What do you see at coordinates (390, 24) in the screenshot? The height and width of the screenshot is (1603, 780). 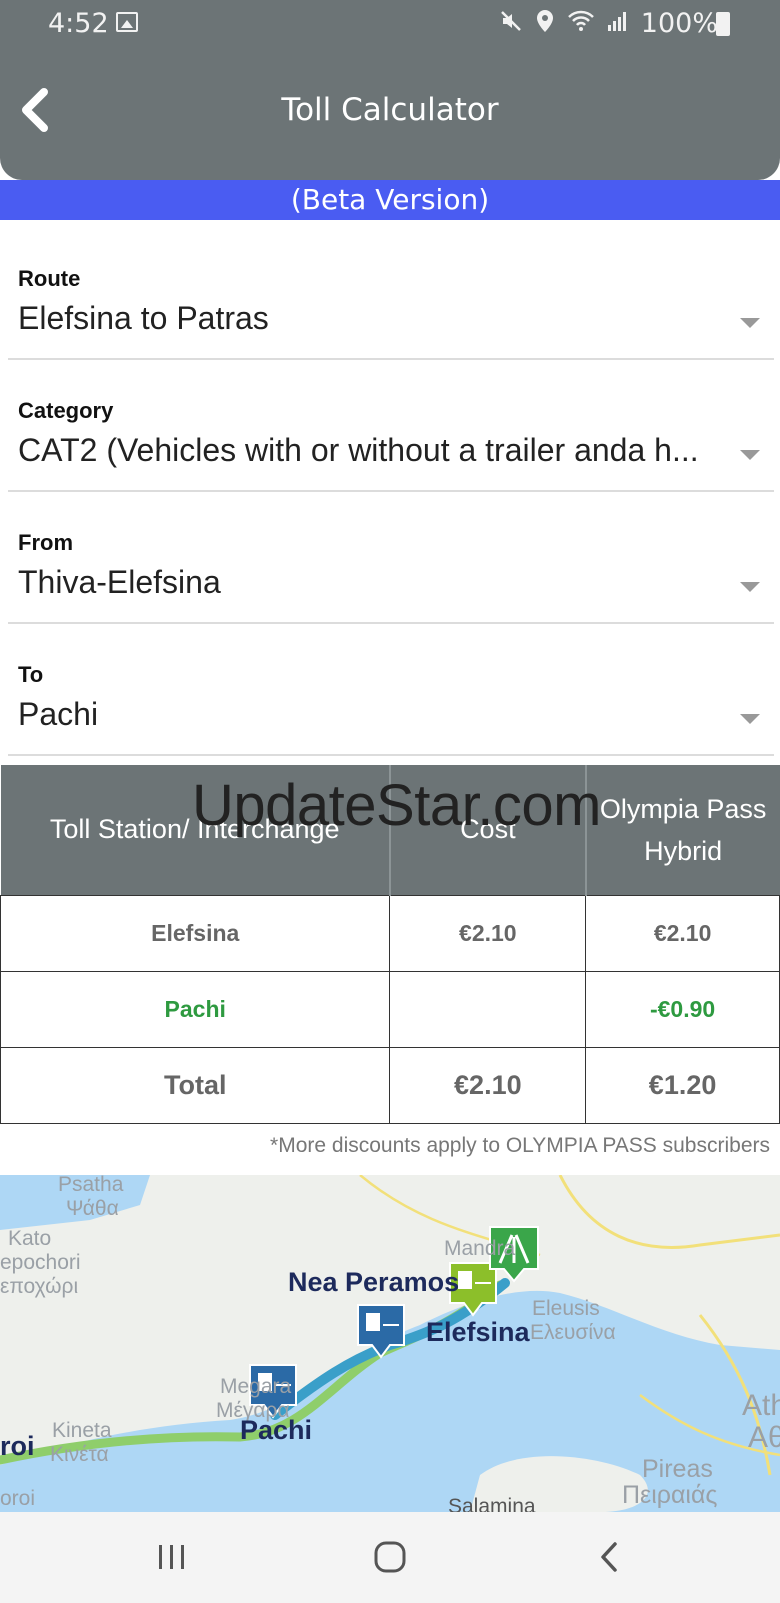 I see `status-bar: 4:52 100%` at bounding box center [390, 24].